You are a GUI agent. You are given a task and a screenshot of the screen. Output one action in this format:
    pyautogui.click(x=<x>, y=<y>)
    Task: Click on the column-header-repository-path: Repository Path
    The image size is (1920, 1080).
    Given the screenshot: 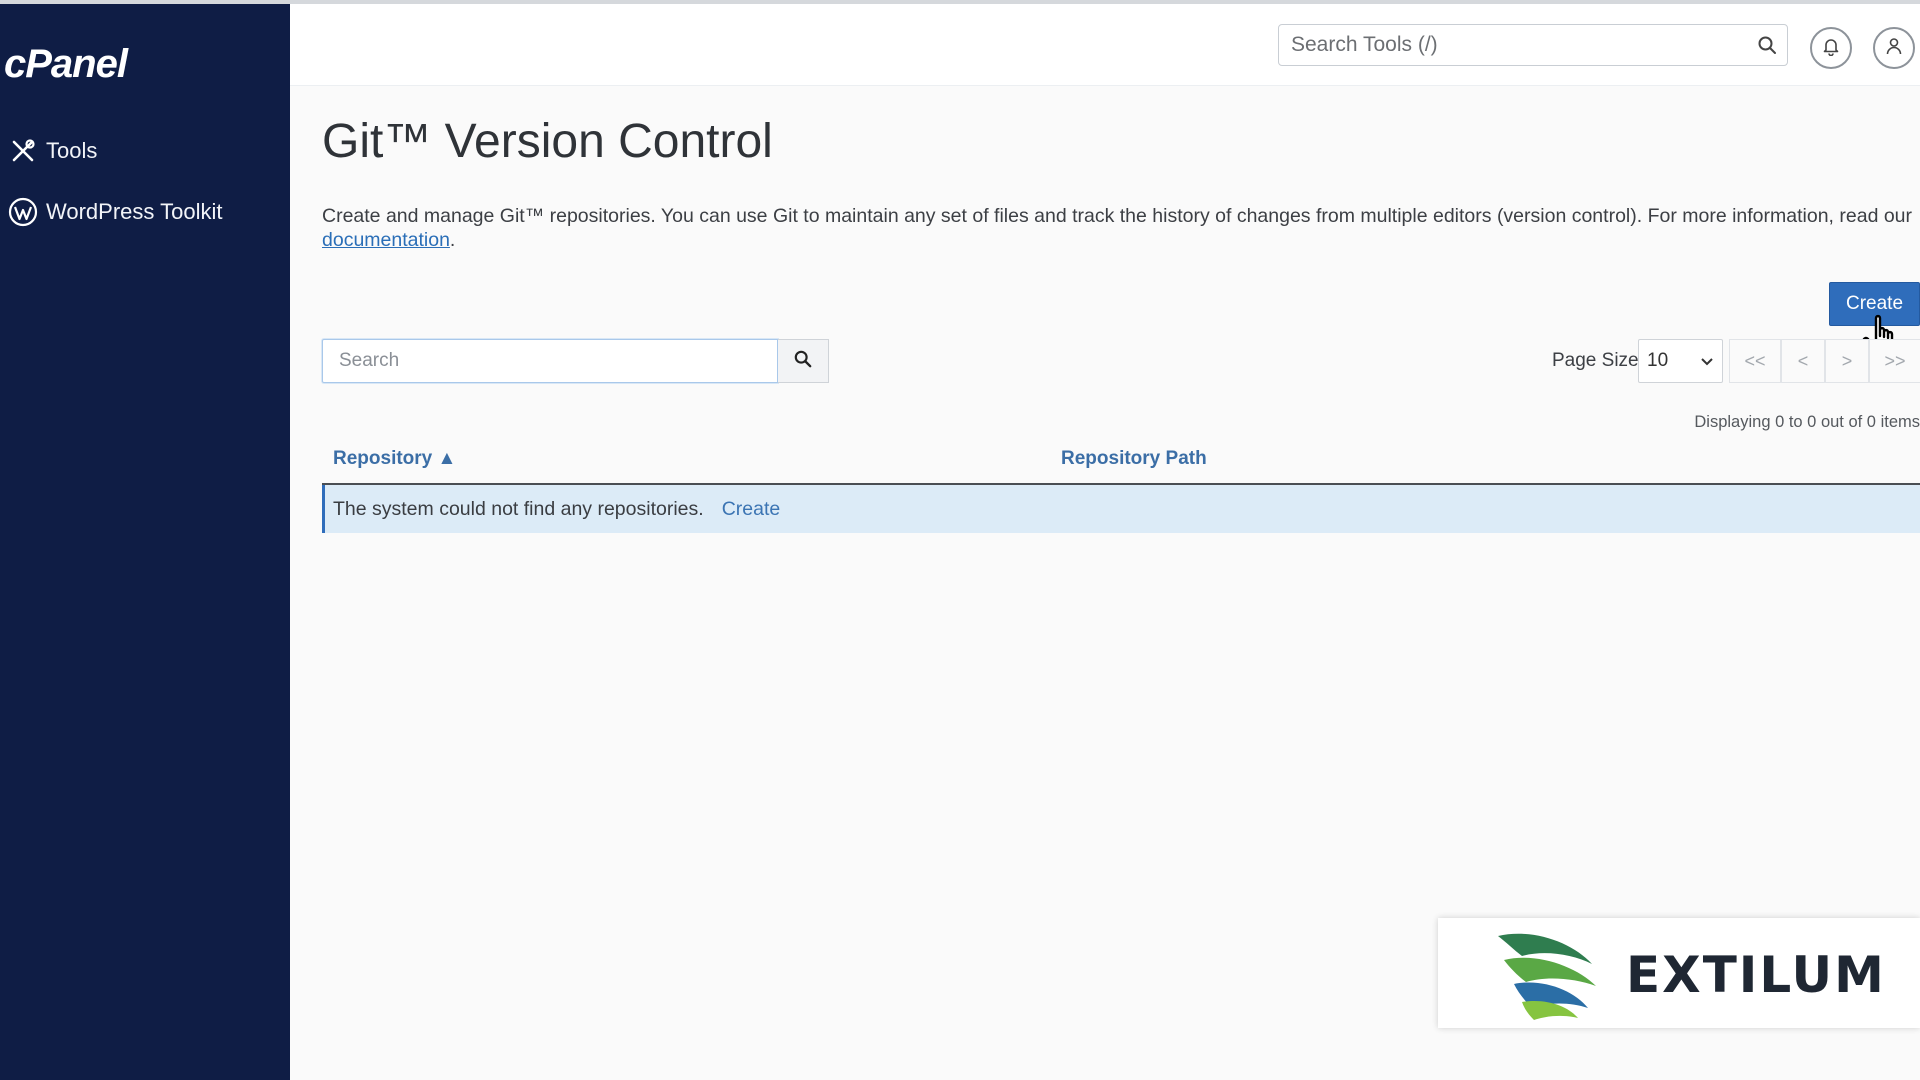 What is the action you would take?
    pyautogui.click(x=1134, y=459)
    